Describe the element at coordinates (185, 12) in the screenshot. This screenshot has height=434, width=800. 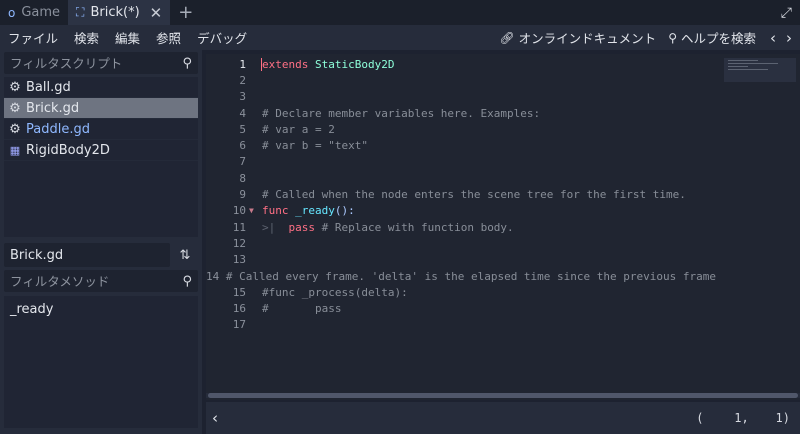
I see `add-tab-icon: +` at that location.